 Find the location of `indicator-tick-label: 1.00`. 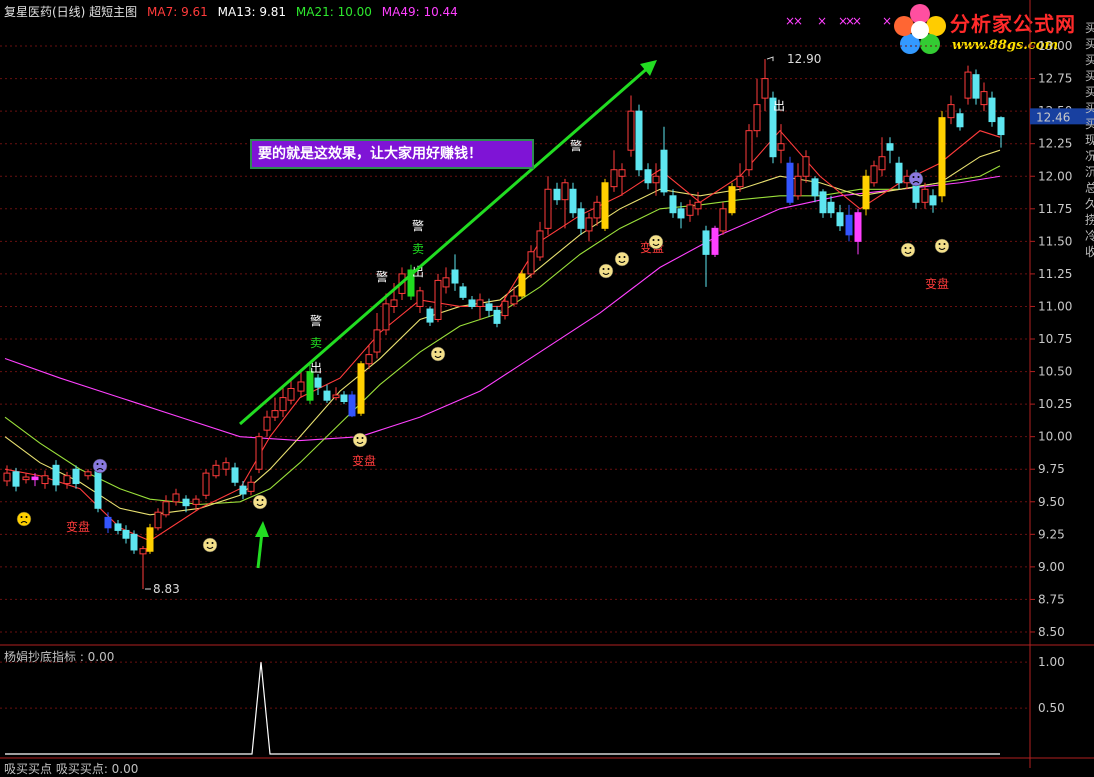

indicator-tick-label: 1.00 is located at coordinates (1051, 662).